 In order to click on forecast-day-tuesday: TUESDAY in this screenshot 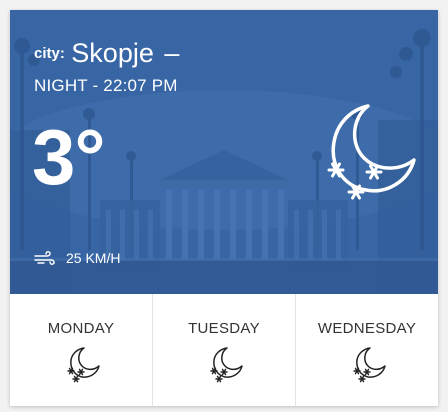, I will do `click(224, 350)`.